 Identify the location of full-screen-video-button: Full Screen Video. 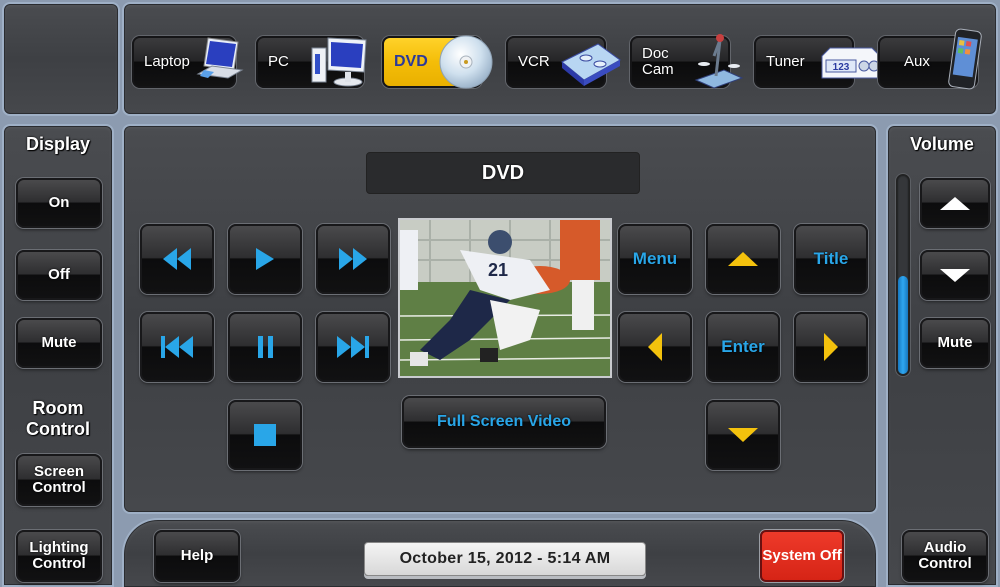
(504, 422).